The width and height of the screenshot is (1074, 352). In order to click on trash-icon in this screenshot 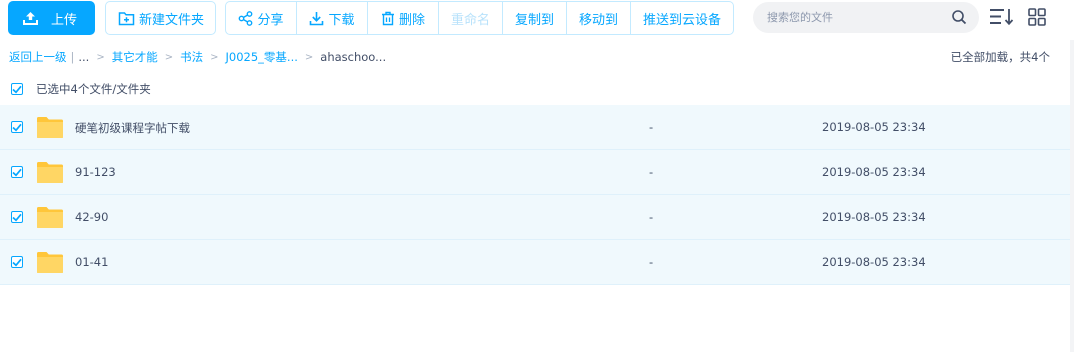, I will do `click(388, 18)`.